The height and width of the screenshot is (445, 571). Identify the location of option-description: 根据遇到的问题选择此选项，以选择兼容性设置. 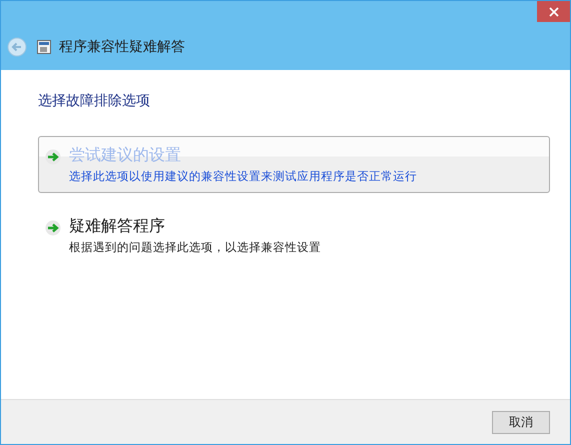
(195, 247).